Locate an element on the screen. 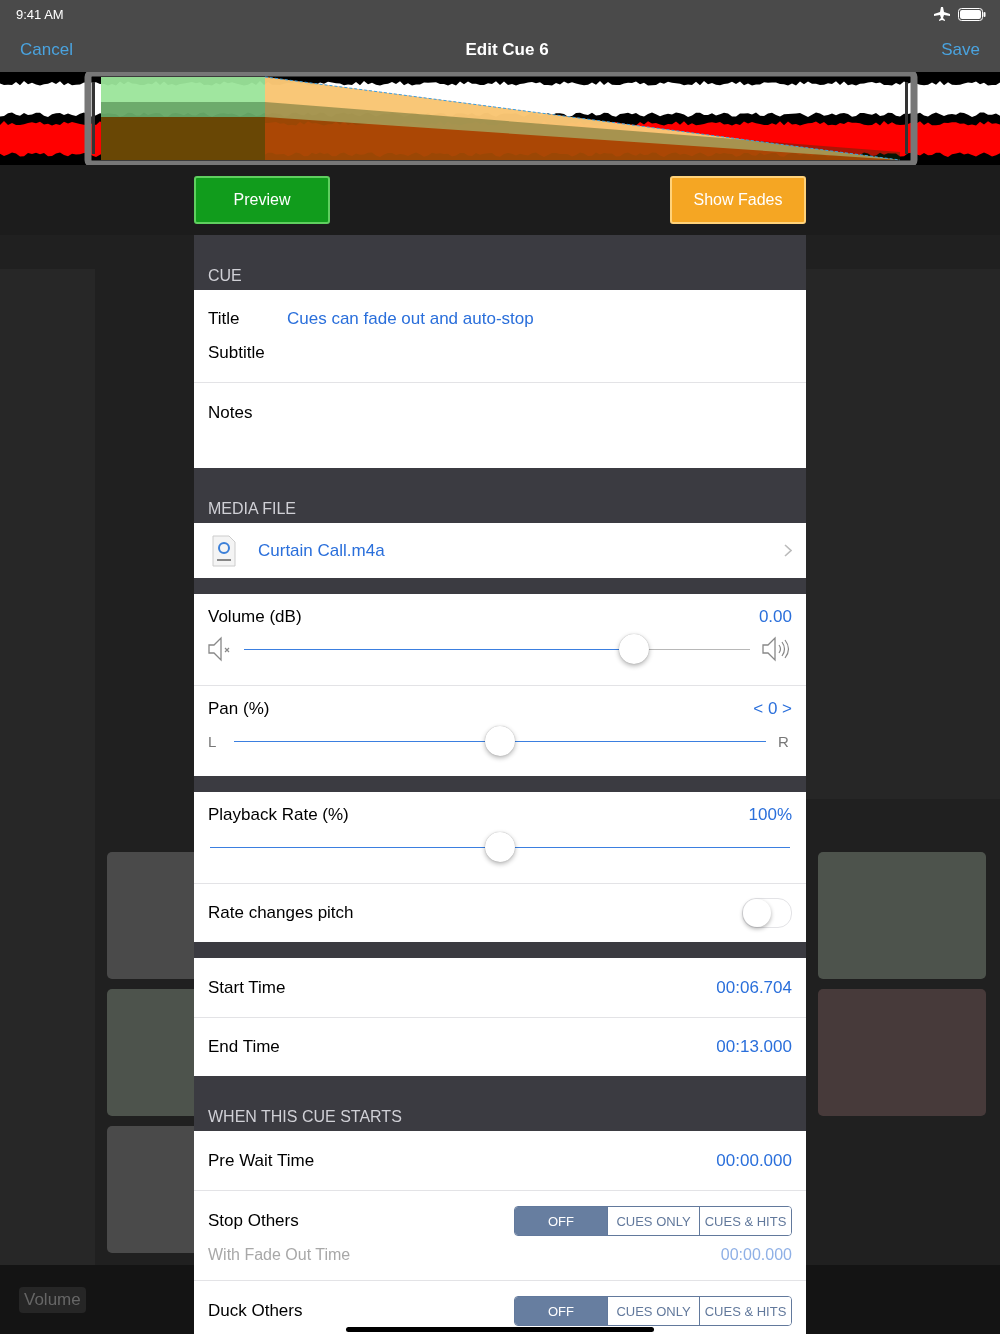  field-label: Notes is located at coordinates (230, 412).